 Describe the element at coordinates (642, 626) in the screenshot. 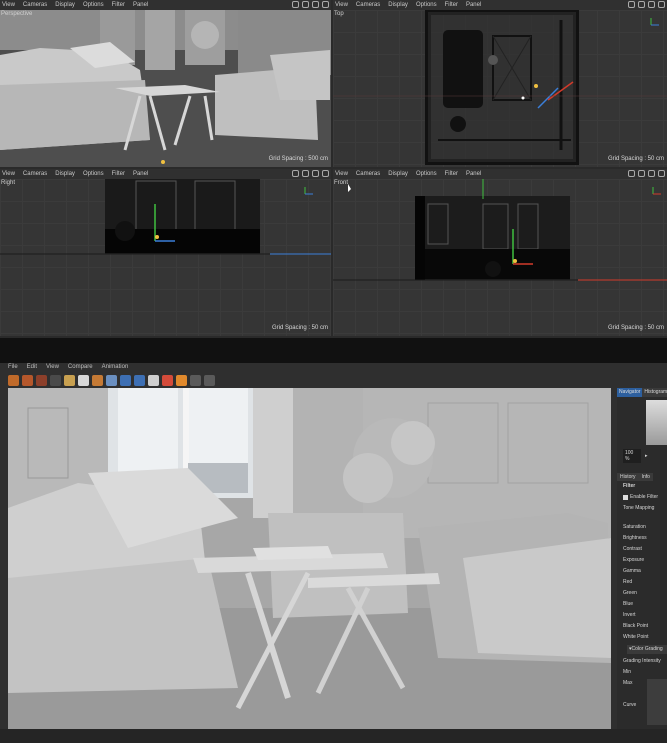

I see `filter-item: Black Point` at that location.